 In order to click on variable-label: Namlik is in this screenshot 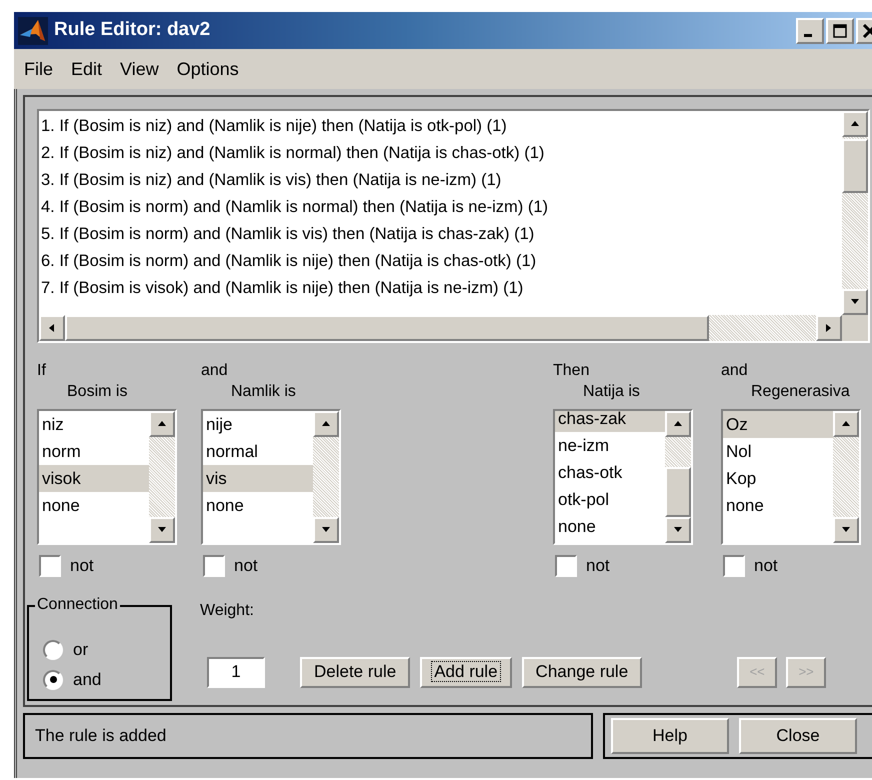, I will do `click(263, 392)`.